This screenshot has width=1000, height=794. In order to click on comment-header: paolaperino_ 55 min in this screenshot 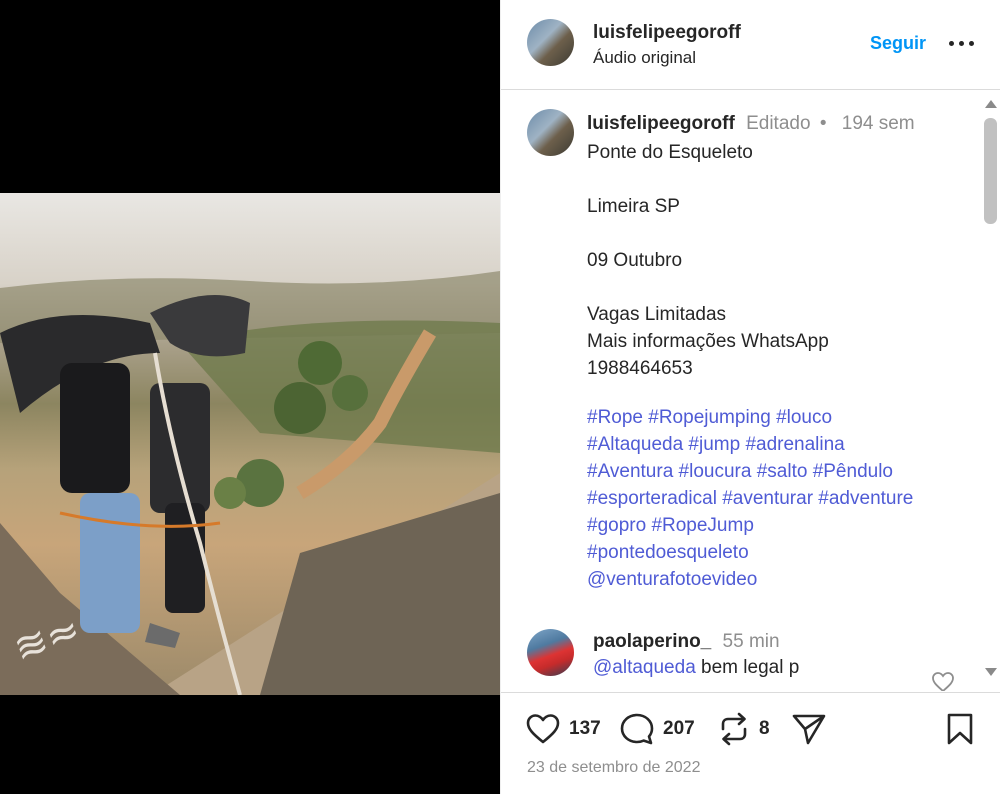, I will do `click(686, 642)`.